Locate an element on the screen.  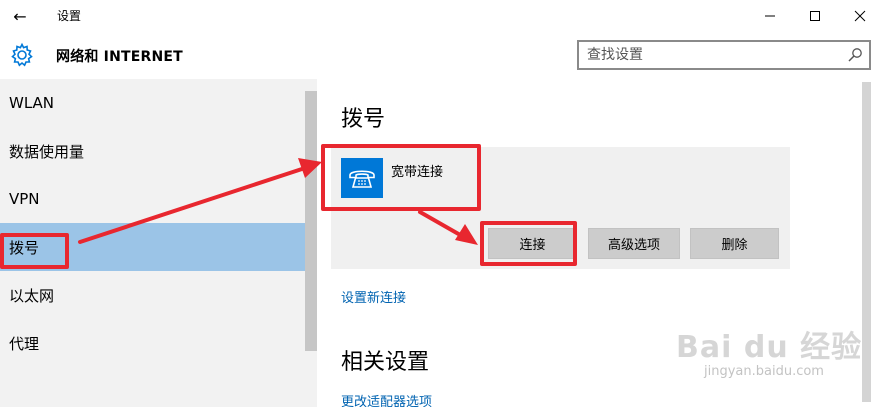
sidebar-item-data-usage: 数据使用量 is located at coordinates (152, 151).